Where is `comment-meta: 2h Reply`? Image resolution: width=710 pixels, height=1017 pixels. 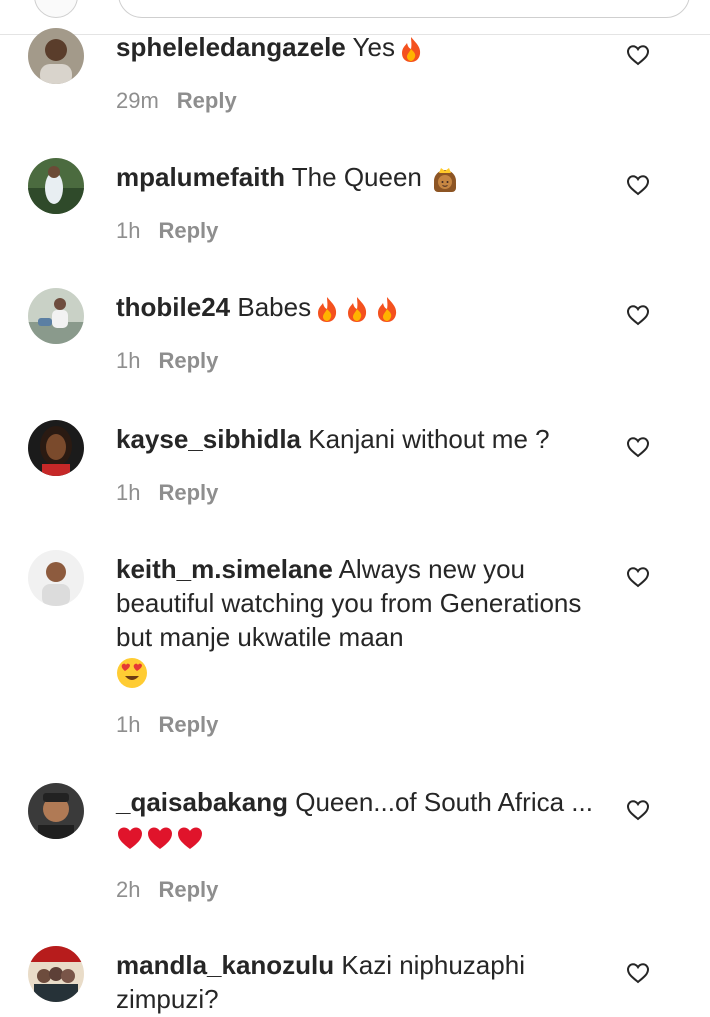 comment-meta: 2h Reply is located at coordinates (167, 890).